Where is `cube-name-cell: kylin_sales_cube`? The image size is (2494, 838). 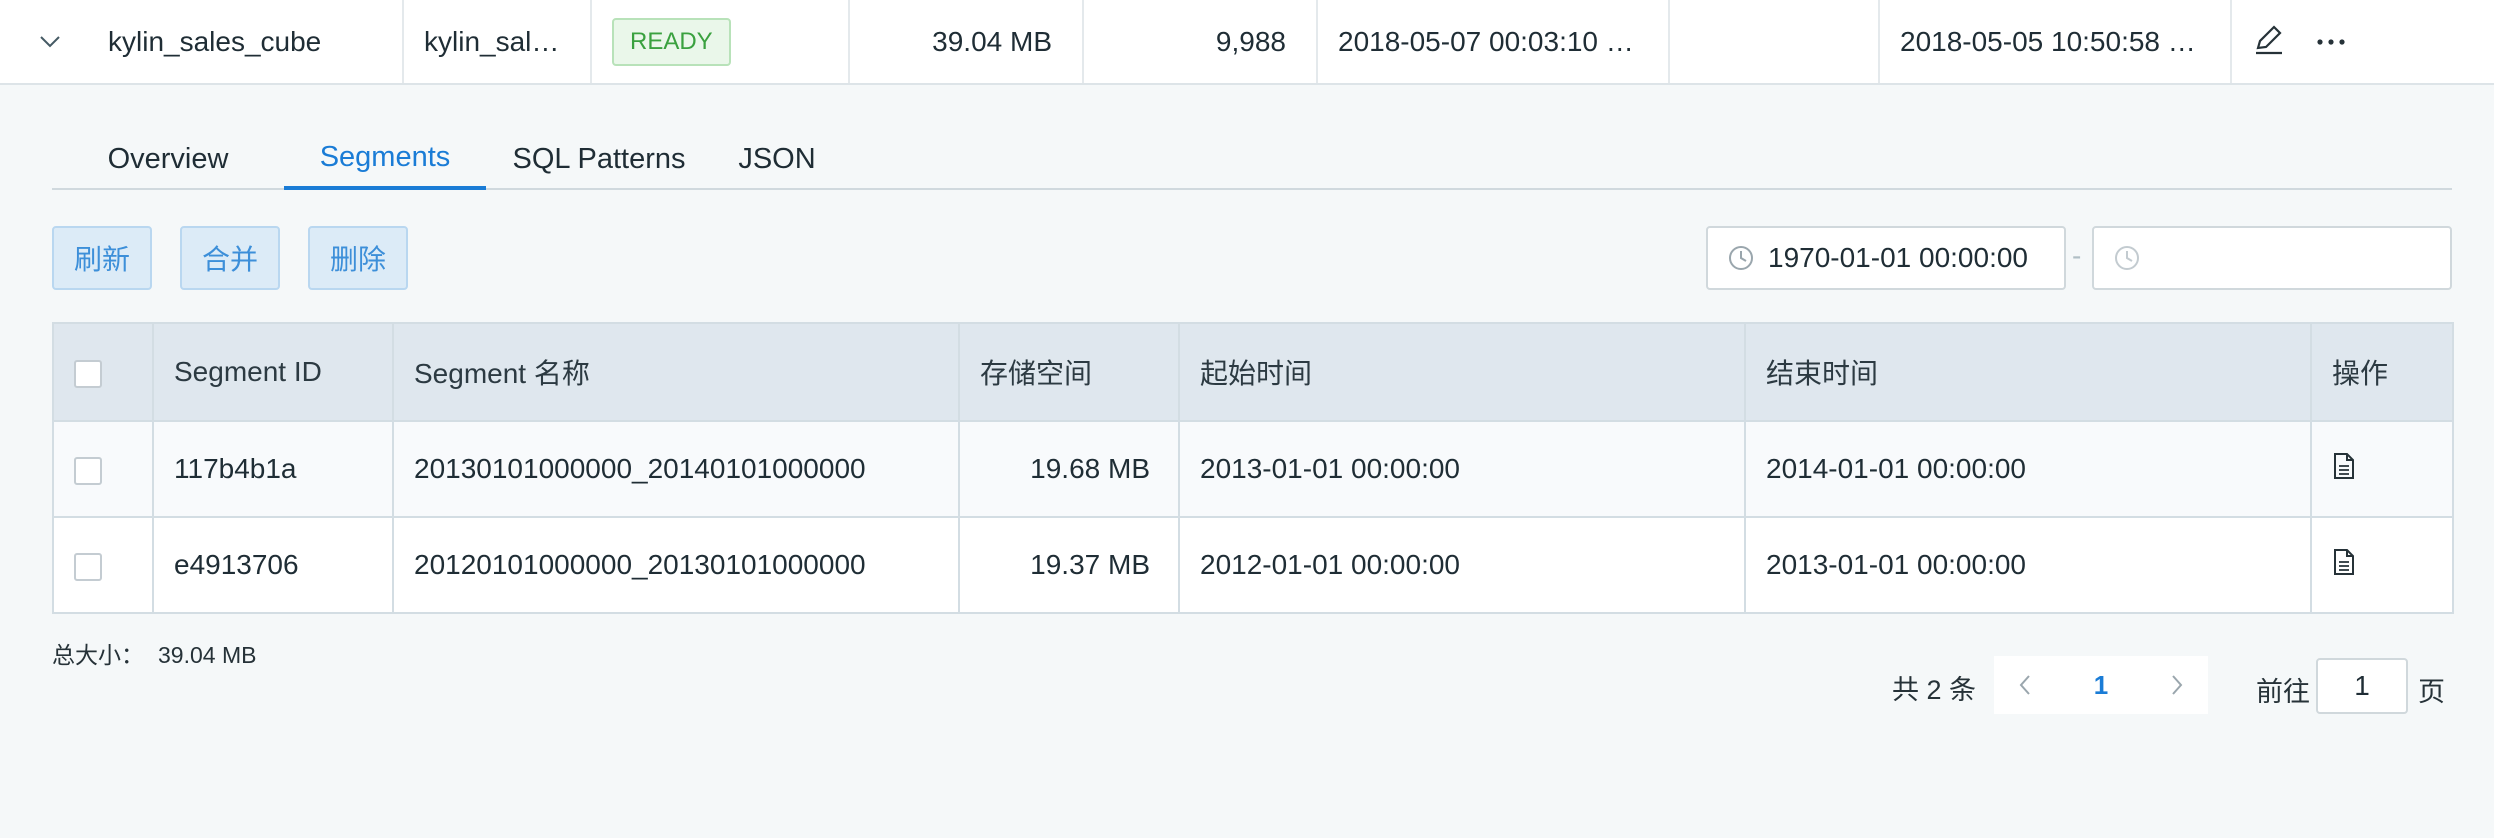 cube-name-cell: kylin_sales_cube is located at coordinates (252, 41).